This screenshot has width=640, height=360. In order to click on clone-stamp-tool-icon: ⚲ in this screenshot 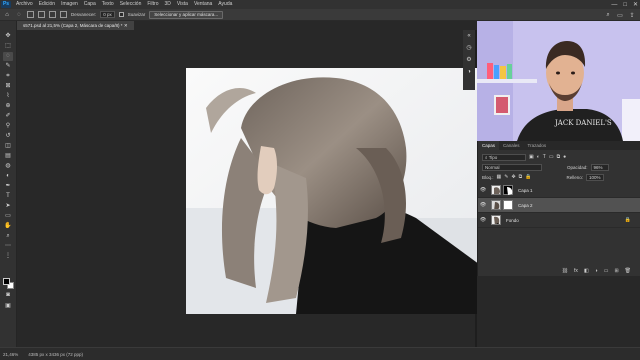, I will do `click(8, 126)`.